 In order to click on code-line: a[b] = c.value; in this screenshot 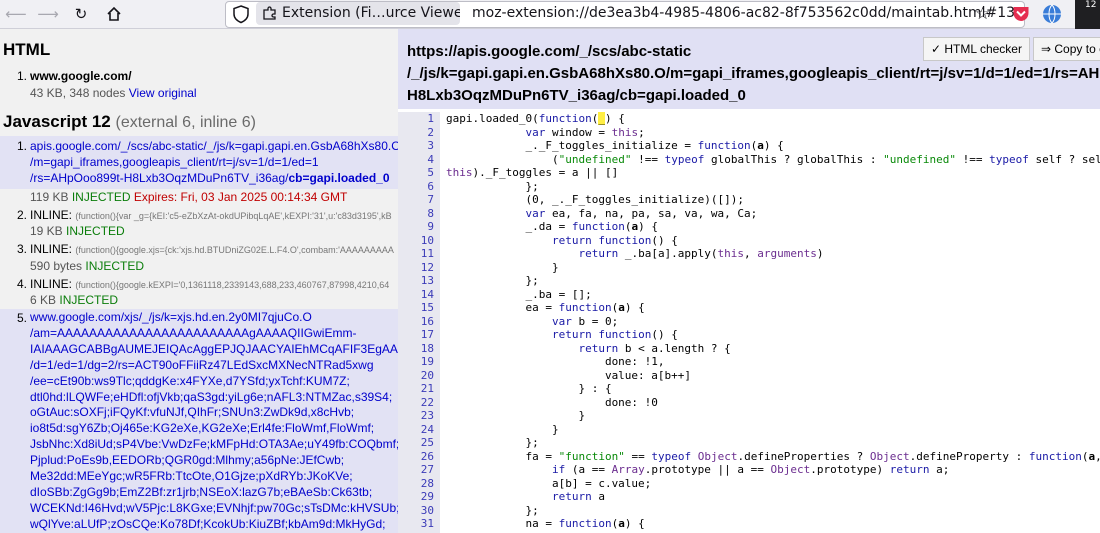, I will do `click(549, 483)`.